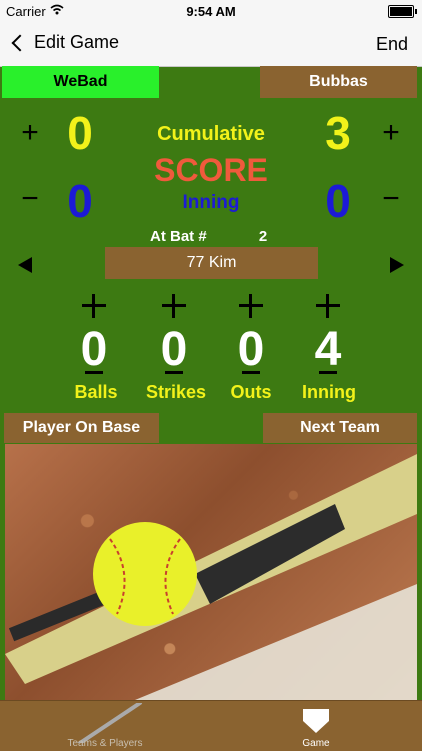 Image resolution: width=422 pixels, height=751 pixels. I want to click on next-batter-arrow-icon, so click(397, 265).